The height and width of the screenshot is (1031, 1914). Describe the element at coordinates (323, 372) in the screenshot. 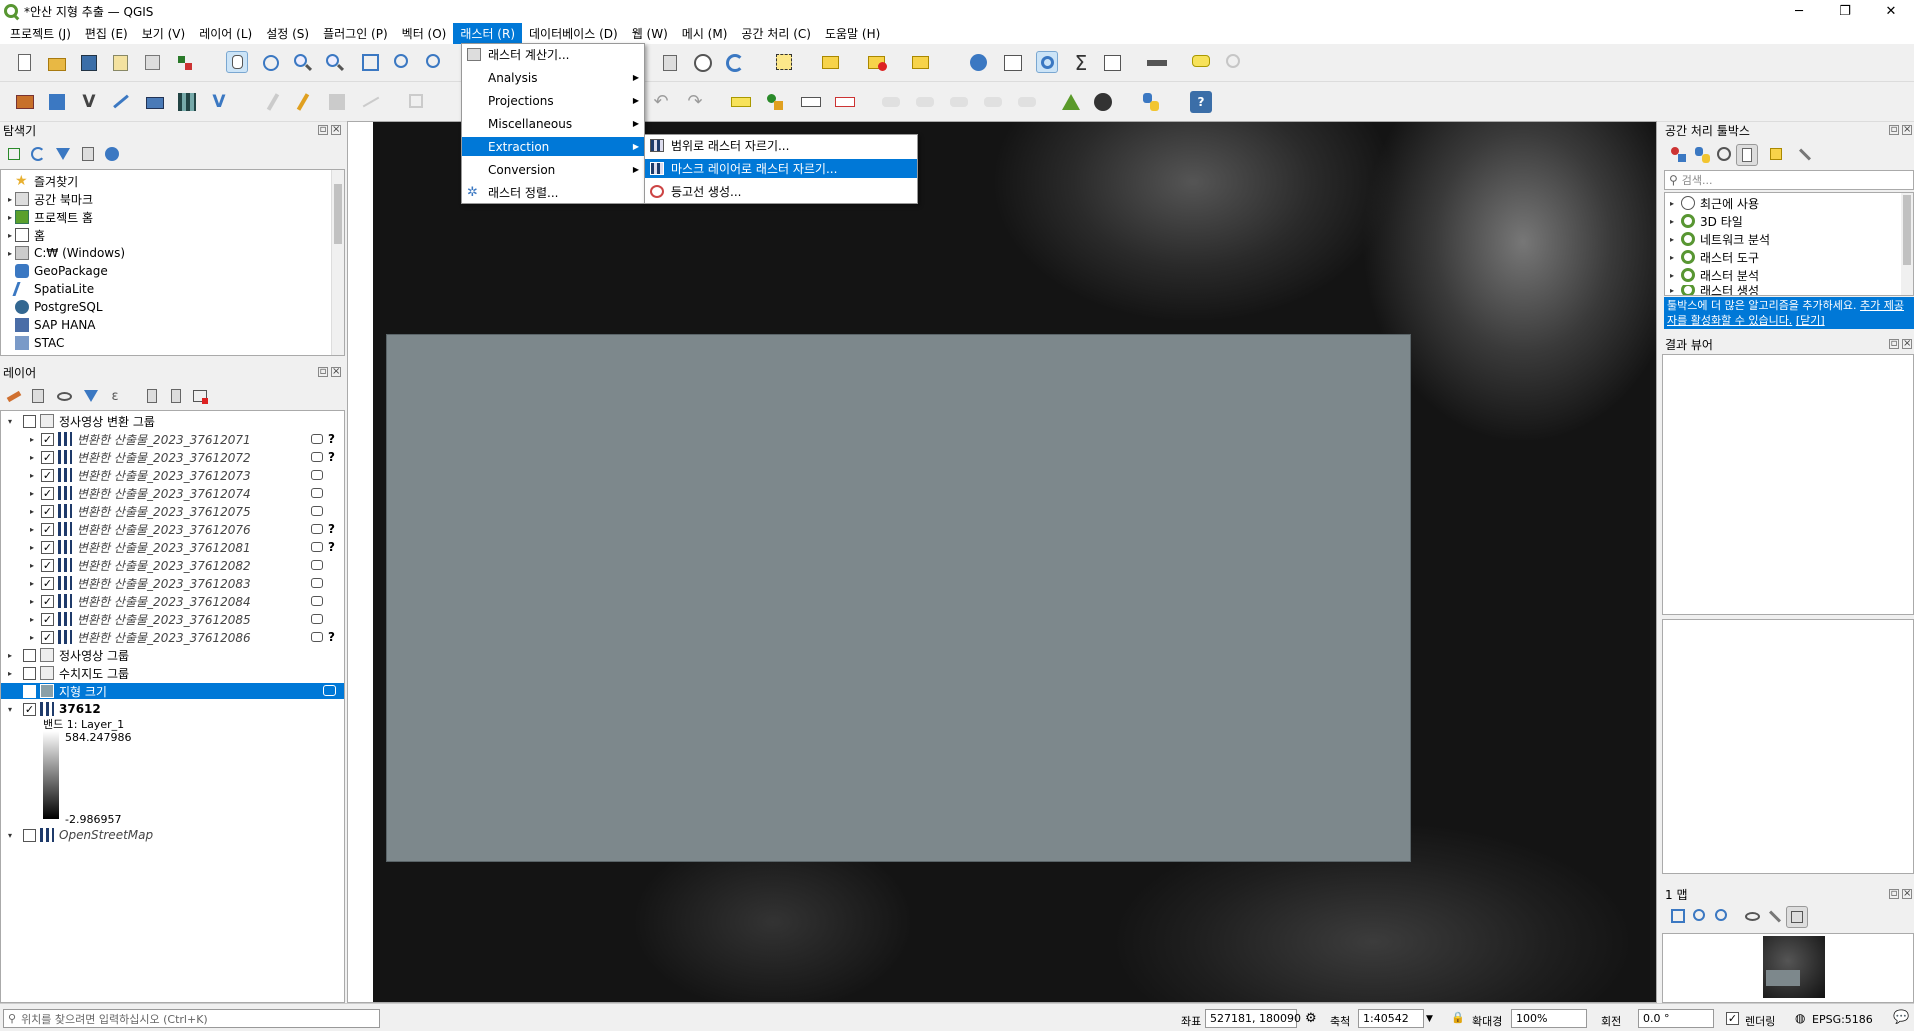

I see `float-layers-panel-icon: ▫` at that location.